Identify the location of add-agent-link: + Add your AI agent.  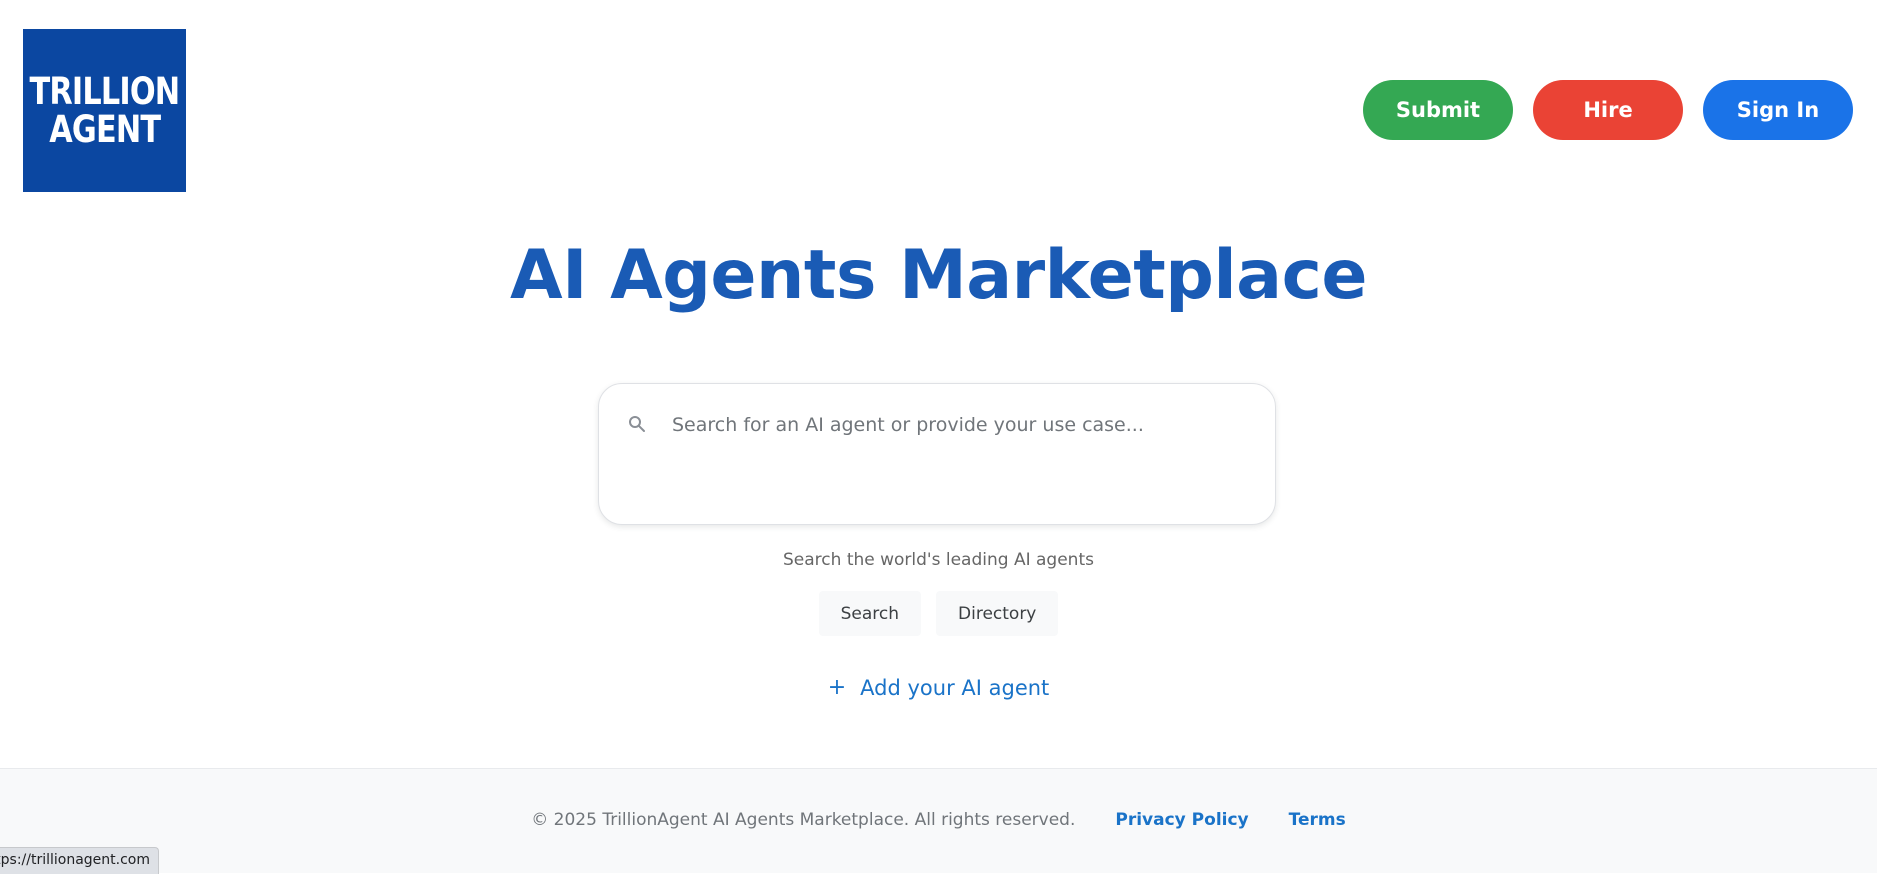
(938, 688).